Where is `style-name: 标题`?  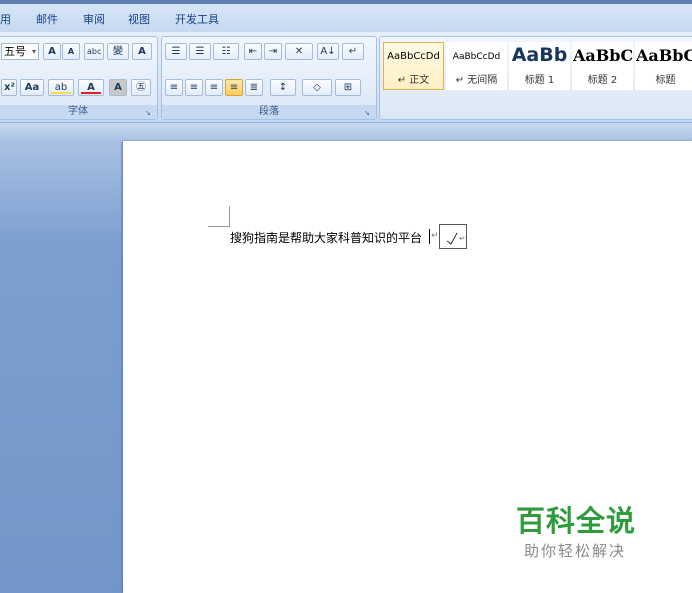
style-name: 标题 is located at coordinates (665, 80).